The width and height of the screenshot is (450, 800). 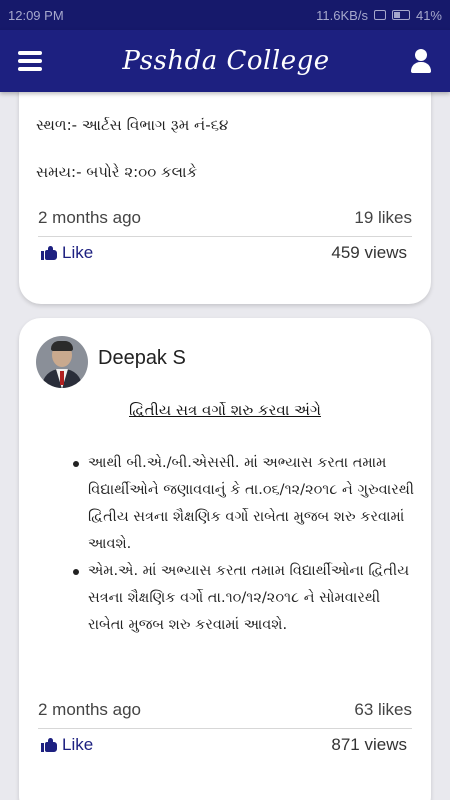 I want to click on post-actions: Like 871 views, so click(x=224, y=745).